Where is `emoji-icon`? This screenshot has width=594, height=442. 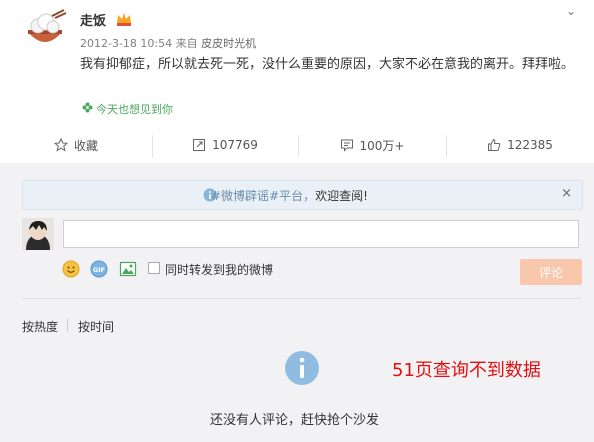
emoji-icon is located at coordinates (71, 269).